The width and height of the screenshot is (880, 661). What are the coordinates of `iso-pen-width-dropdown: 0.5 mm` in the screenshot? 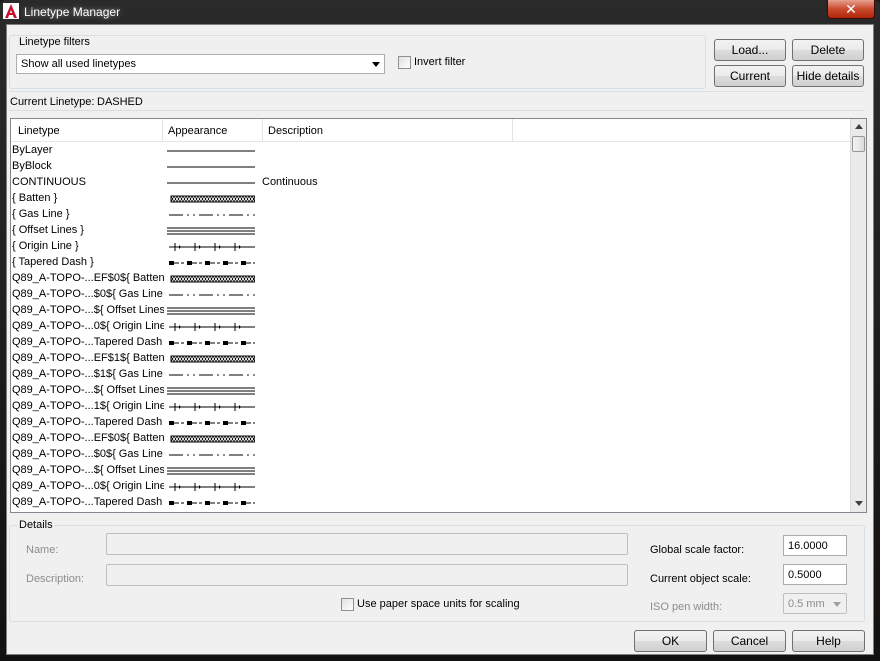 It's located at (815, 603).